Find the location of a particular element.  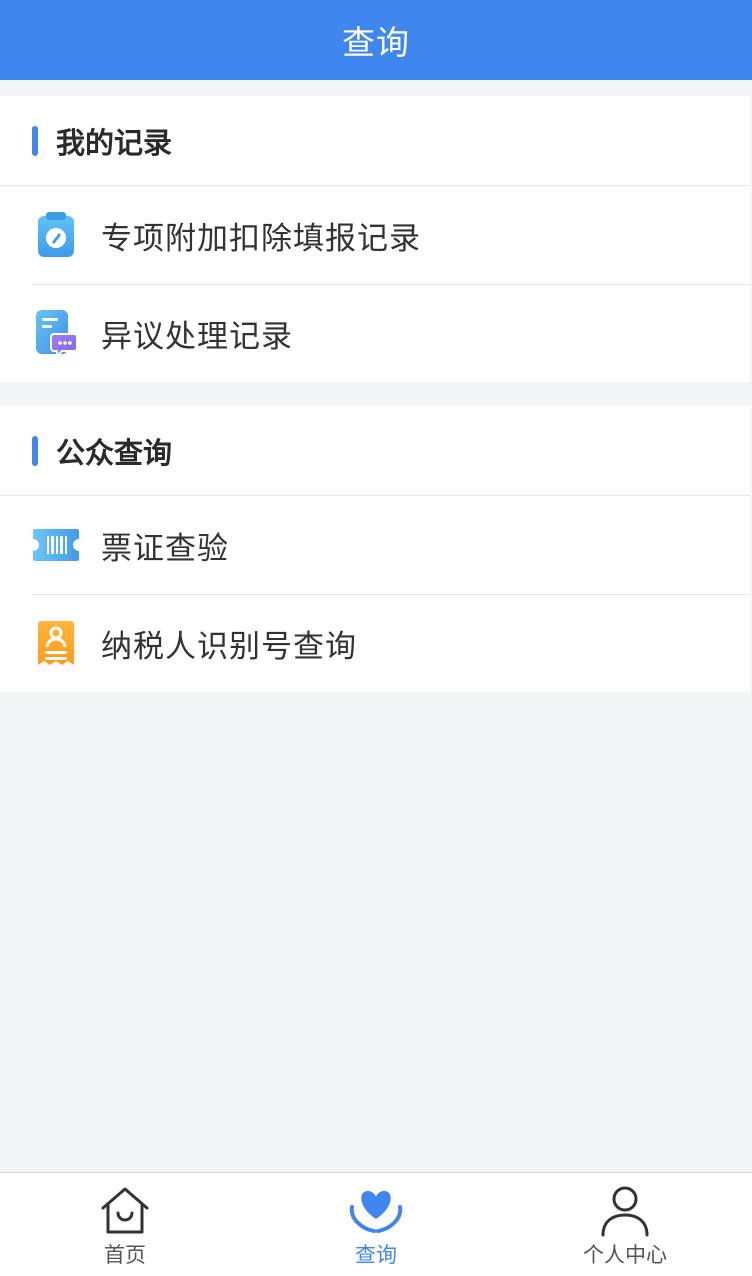

tab-home: 首页 is located at coordinates (125, 1224).